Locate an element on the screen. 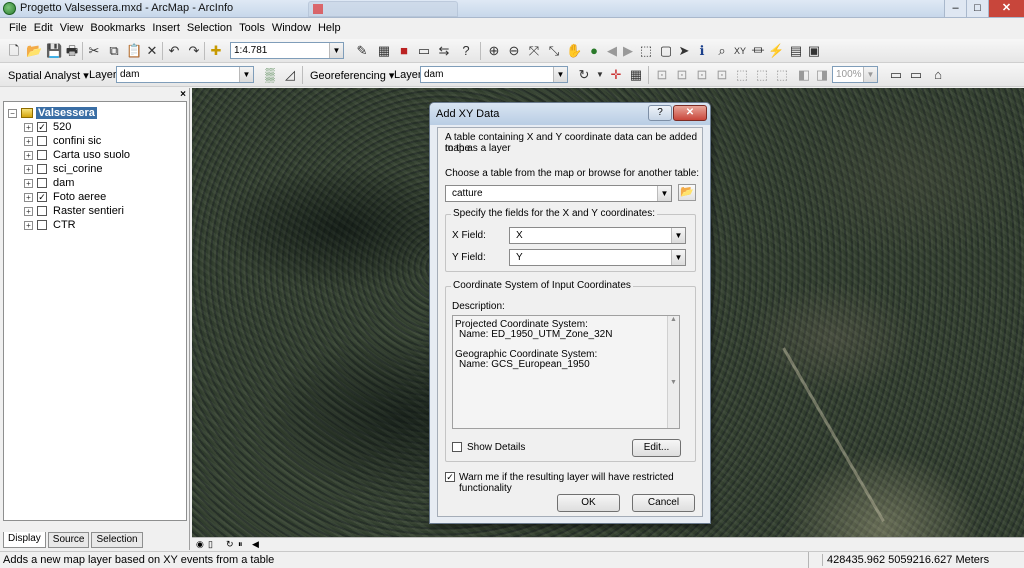 The image size is (1024, 568). zoom-in-icon: ⊕ is located at coordinates (494, 51).